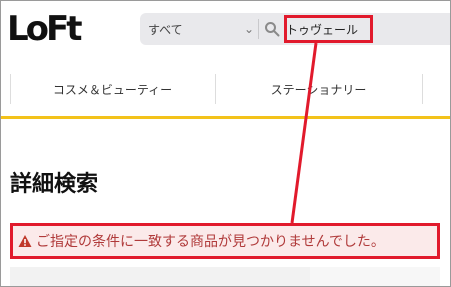 The image size is (451, 287). Describe the element at coordinates (160, 277) in the screenshot. I see `search-form-area` at that location.